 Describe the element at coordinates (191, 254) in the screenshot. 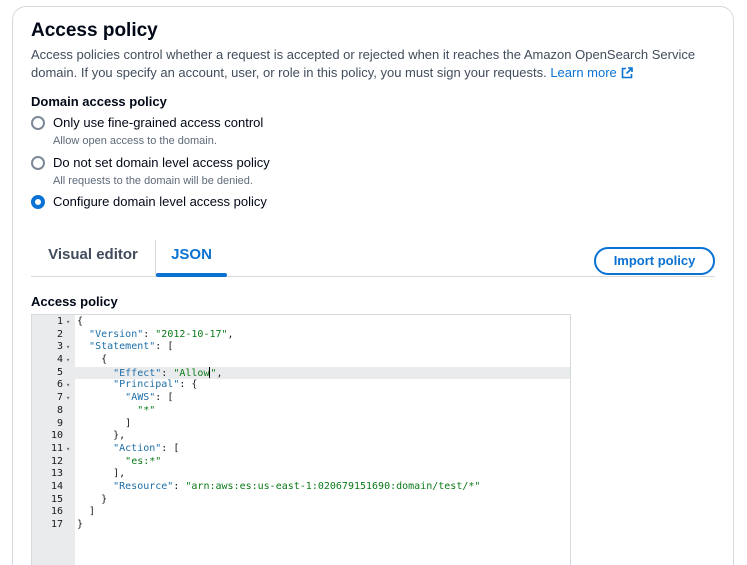

I see `tab-json-label: JSON` at that location.